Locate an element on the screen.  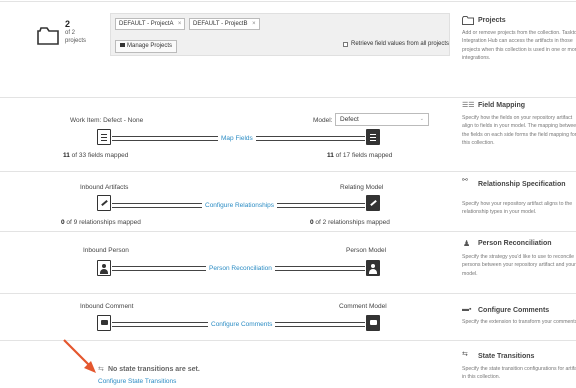
chevron-down-icon: ⌄ is located at coordinates (421, 119).